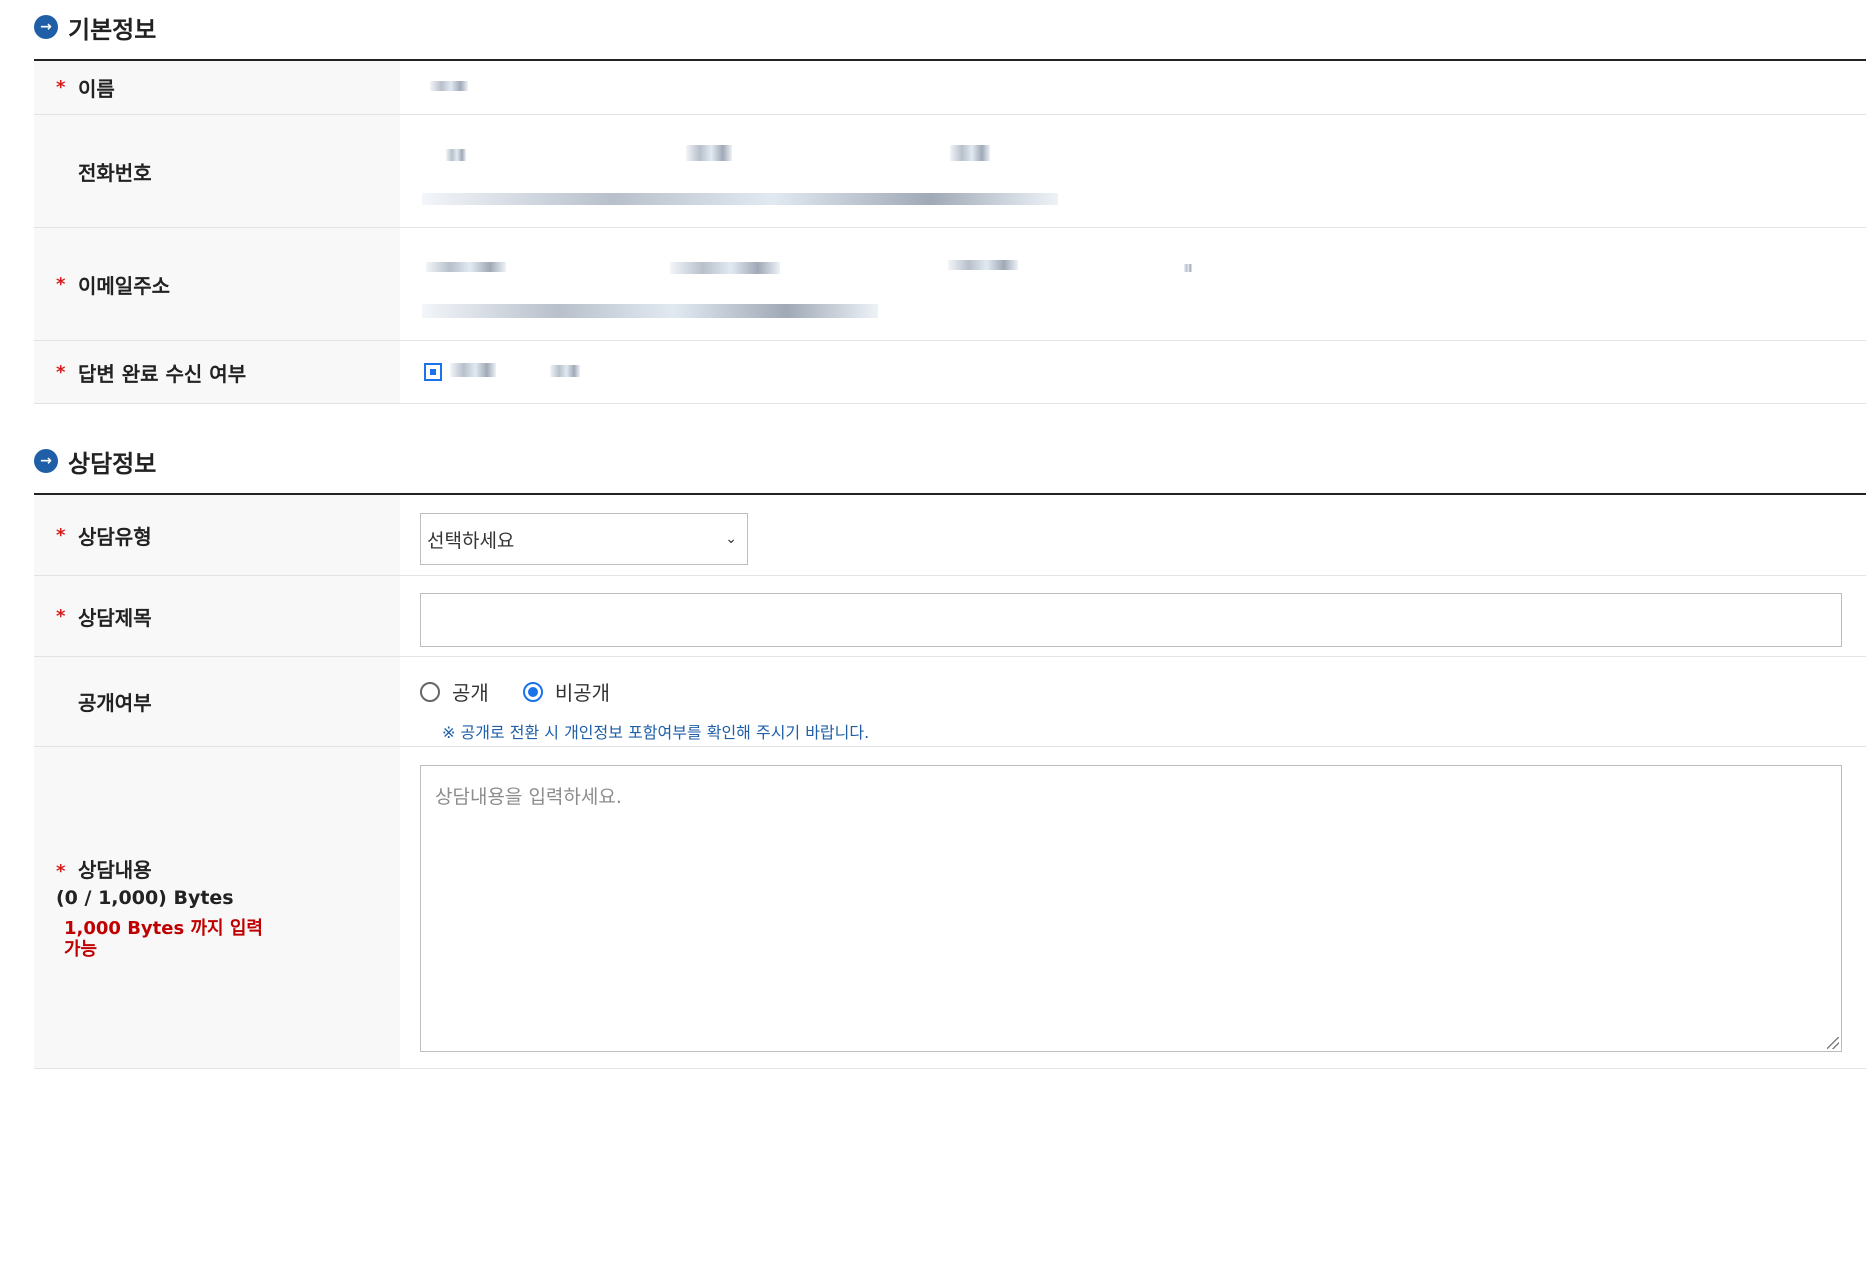 The width and height of the screenshot is (1872, 1283). What do you see at coordinates (217, 701) in the screenshot?
I see `public-label: 공개여부` at bounding box center [217, 701].